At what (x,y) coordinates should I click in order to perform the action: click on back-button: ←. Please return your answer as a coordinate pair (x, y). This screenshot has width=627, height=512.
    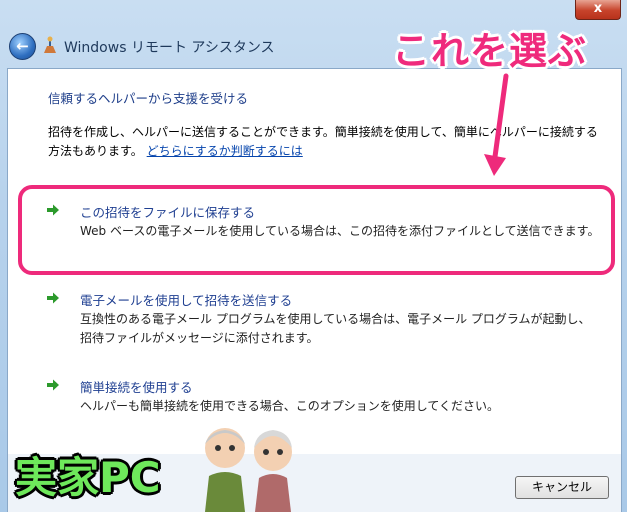
    Looking at the image, I should click on (22, 46).